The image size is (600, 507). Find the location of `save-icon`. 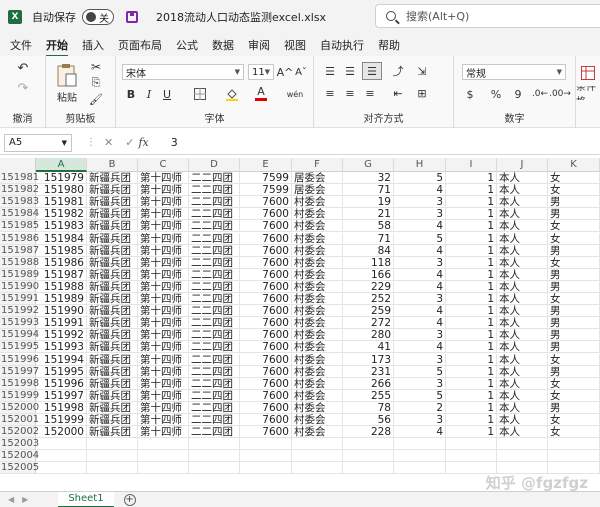

save-icon is located at coordinates (132, 17).